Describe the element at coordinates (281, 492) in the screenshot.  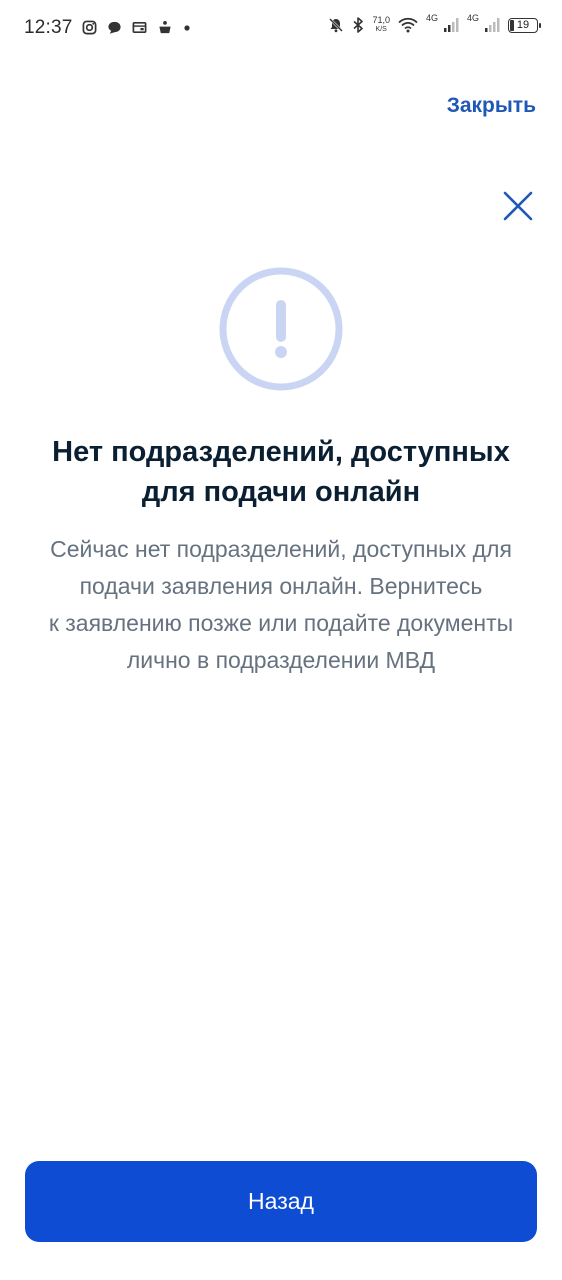
I see `title-line: для подачи онлайн` at that location.